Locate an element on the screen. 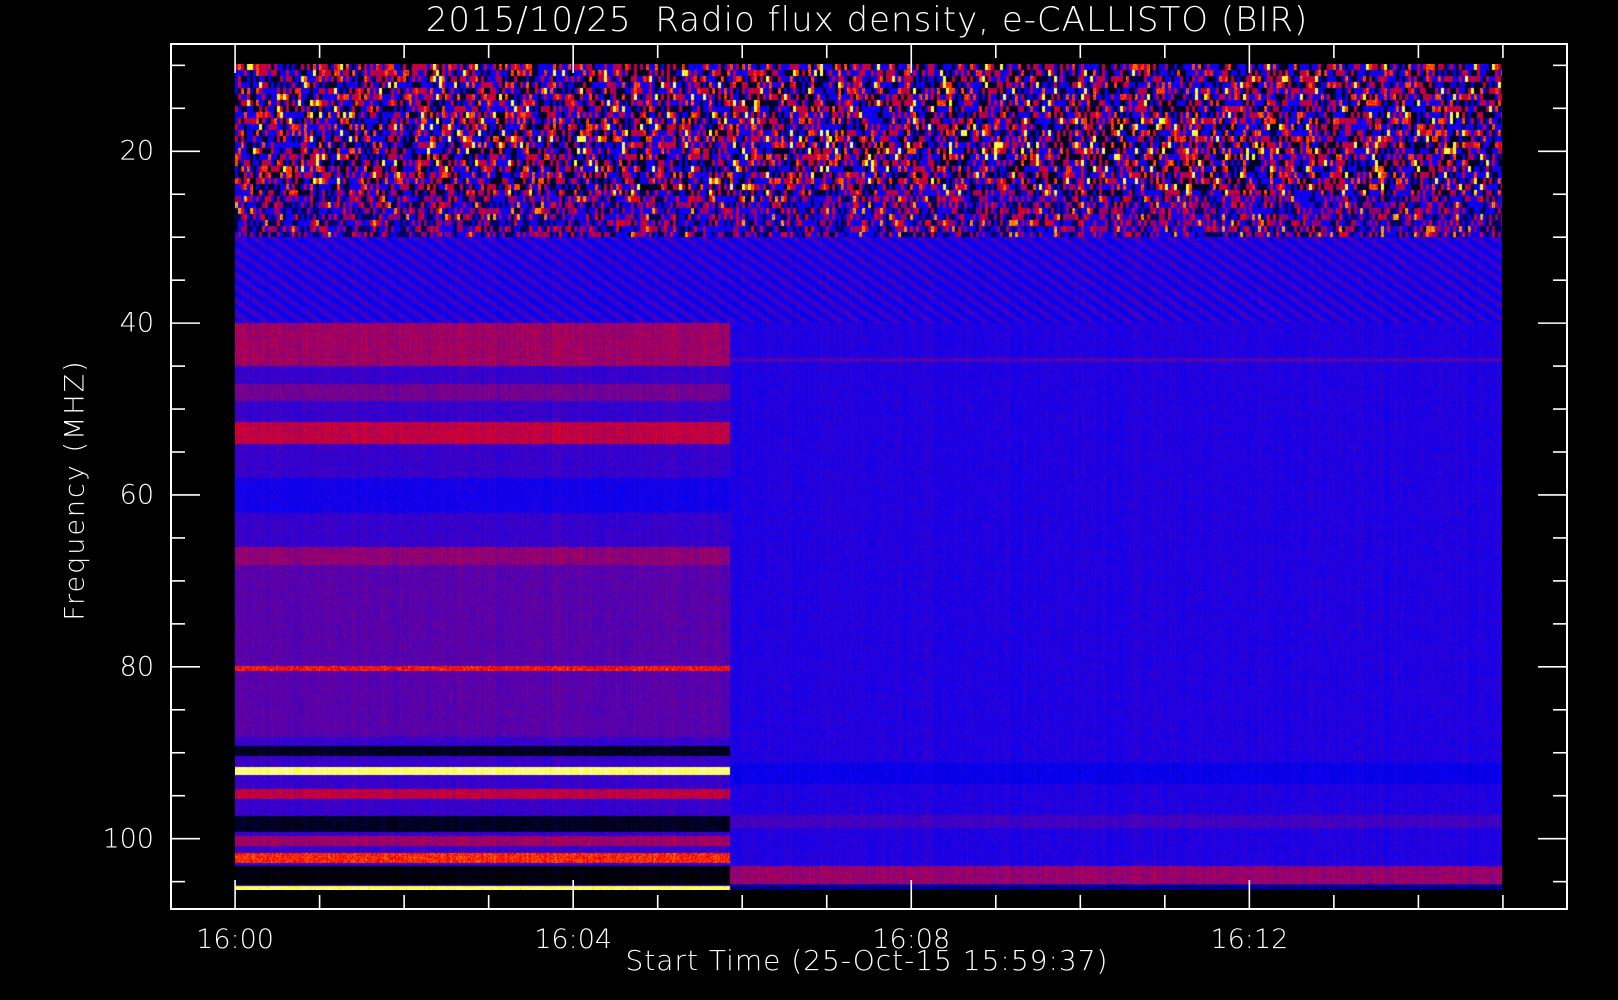 Image resolution: width=1618 pixels, height=1000 pixels. y-tick-label: 60 is located at coordinates (136, 495).